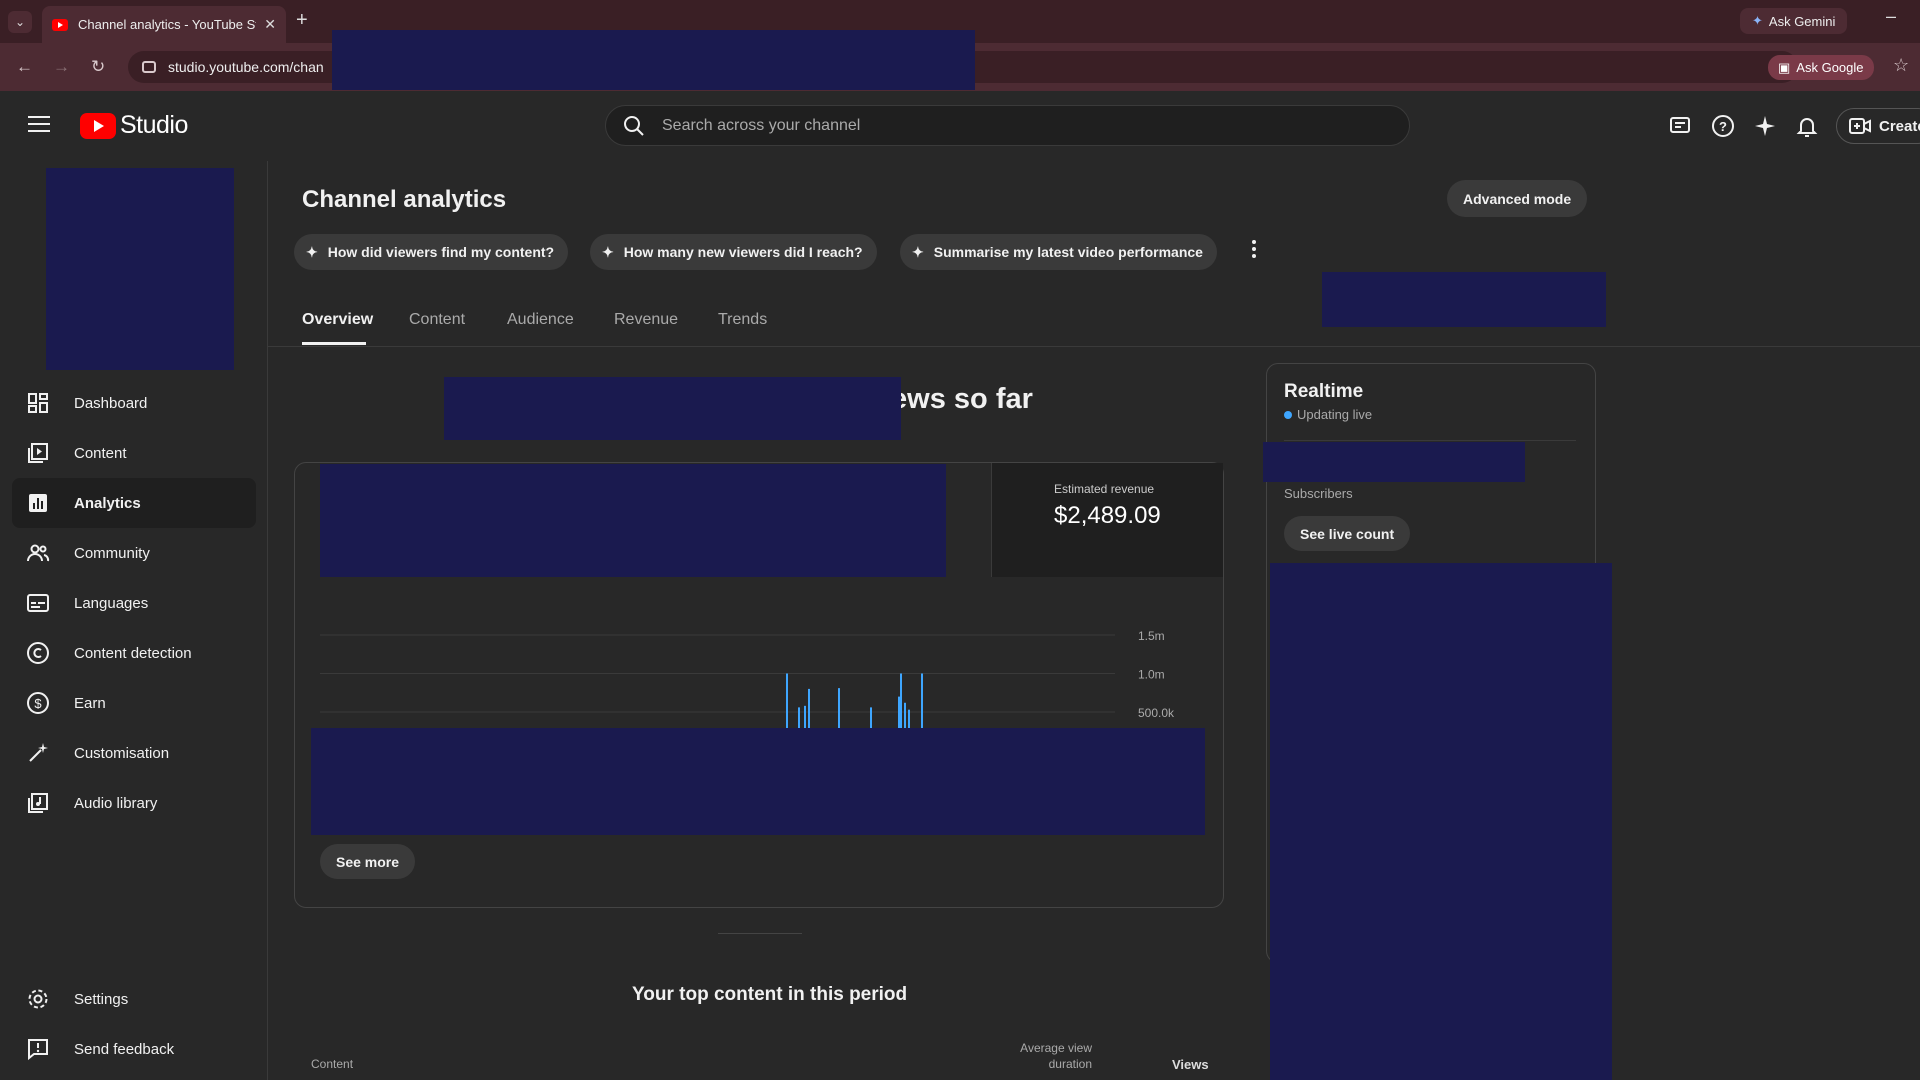  Describe the element at coordinates (1821, 67) in the screenshot. I see `ask-google-button: ▣ Ask Google` at that location.